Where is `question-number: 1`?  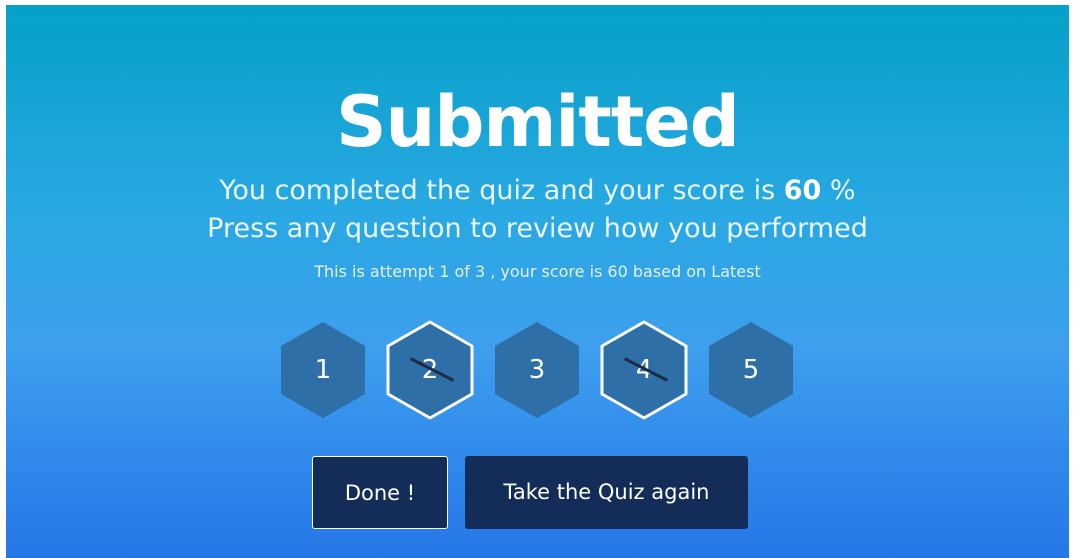 question-number: 1 is located at coordinates (323, 370).